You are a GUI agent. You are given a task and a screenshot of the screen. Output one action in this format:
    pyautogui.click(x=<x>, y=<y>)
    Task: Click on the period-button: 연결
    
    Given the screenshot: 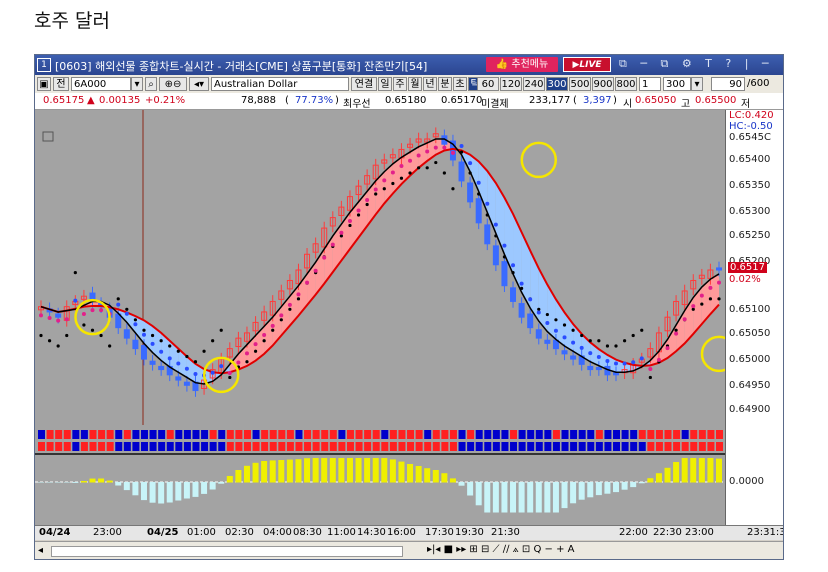 What is the action you would take?
    pyautogui.click(x=364, y=84)
    